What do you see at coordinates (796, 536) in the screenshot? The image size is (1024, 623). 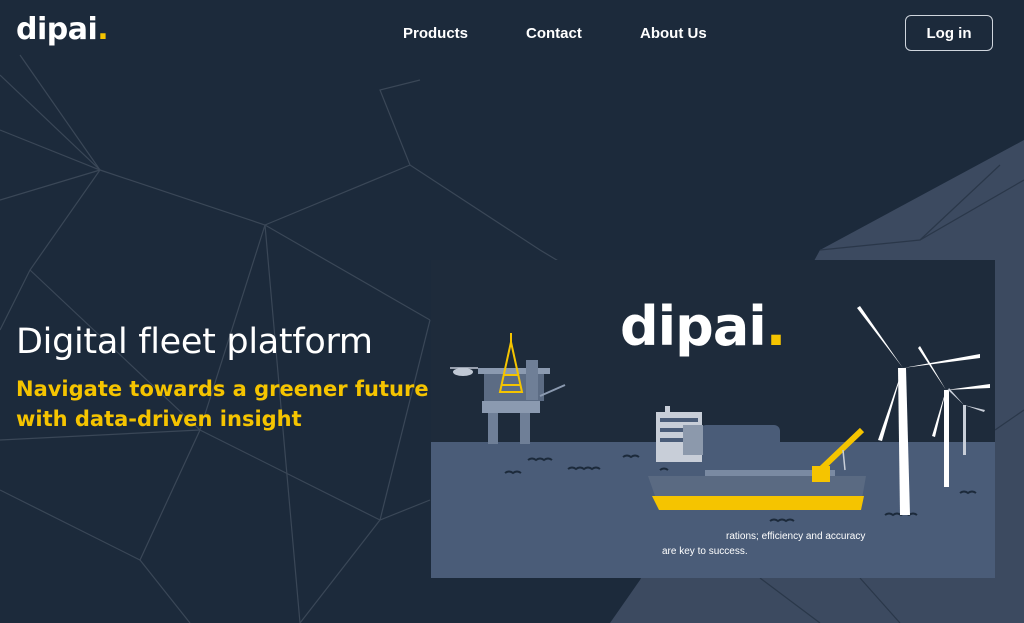 I see `illustration-caption-line-1: rations; efficiency and accuracy` at bounding box center [796, 536].